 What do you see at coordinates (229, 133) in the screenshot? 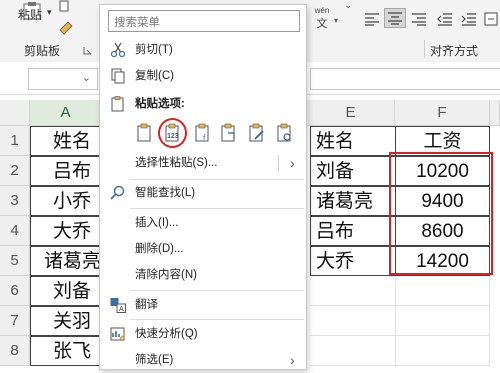
I see `paste-transpose-icon` at bounding box center [229, 133].